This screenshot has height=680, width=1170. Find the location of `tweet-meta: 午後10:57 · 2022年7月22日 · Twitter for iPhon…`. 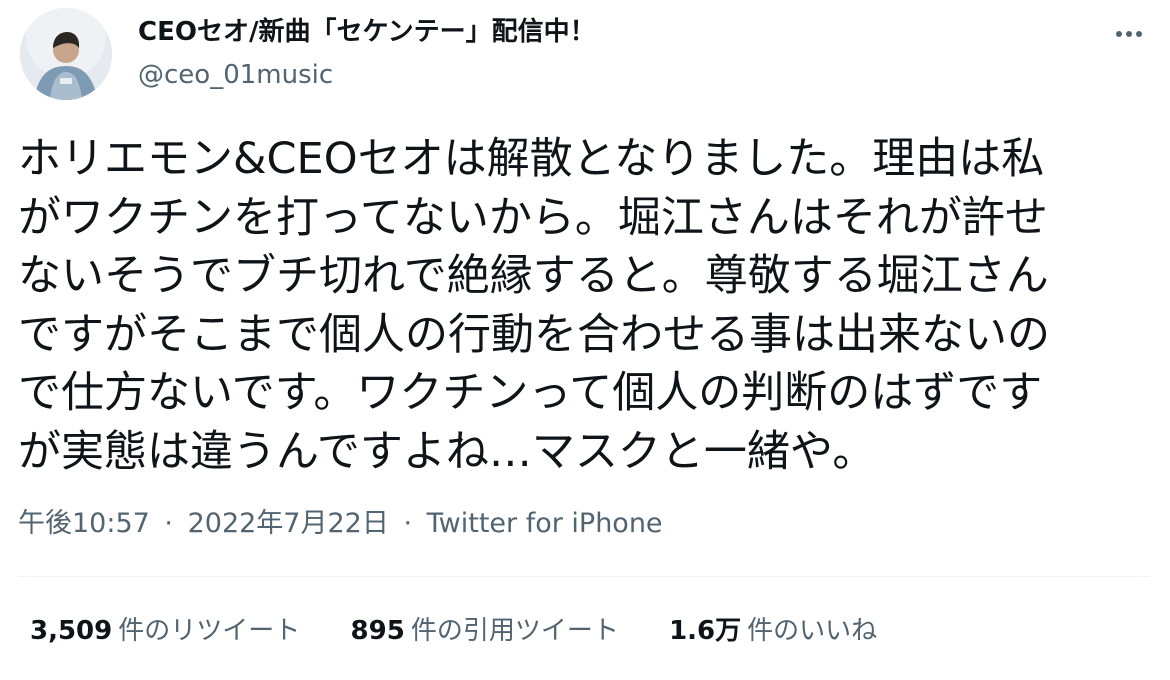

tweet-meta: 午後10:57 · 2022年7月22日 · Twitter for iPhon… is located at coordinates (340, 524).